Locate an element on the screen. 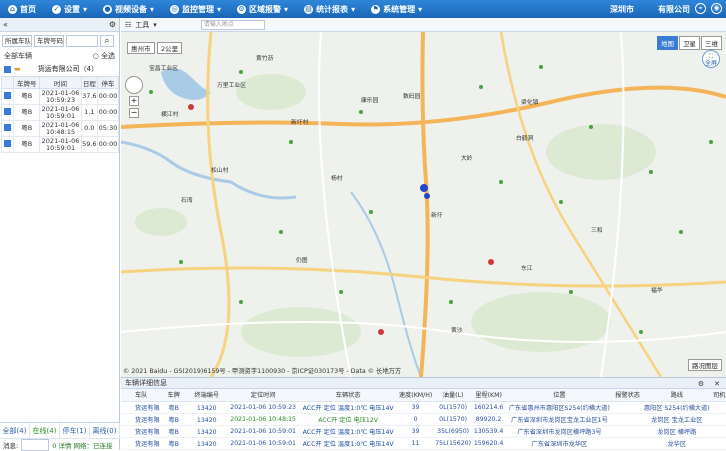 The width and height of the screenshot is (726, 451). fullscreen-button: ⛶ 全屏 is located at coordinates (711, 59).